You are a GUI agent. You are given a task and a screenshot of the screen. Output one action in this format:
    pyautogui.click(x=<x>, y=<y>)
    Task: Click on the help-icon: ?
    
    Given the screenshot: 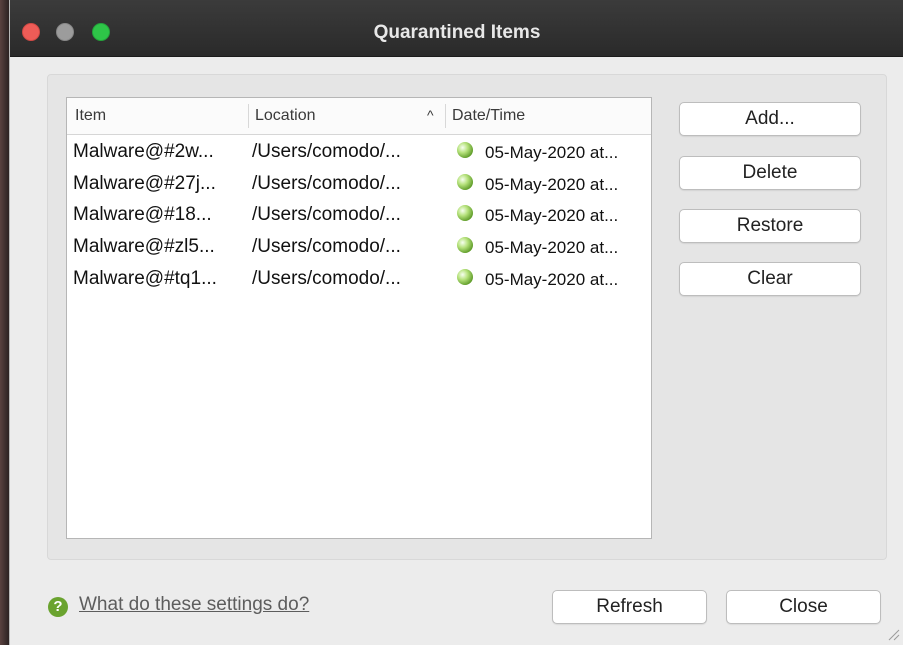 What is the action you would take?
    pyautogui.click(x=58, y=607)
    